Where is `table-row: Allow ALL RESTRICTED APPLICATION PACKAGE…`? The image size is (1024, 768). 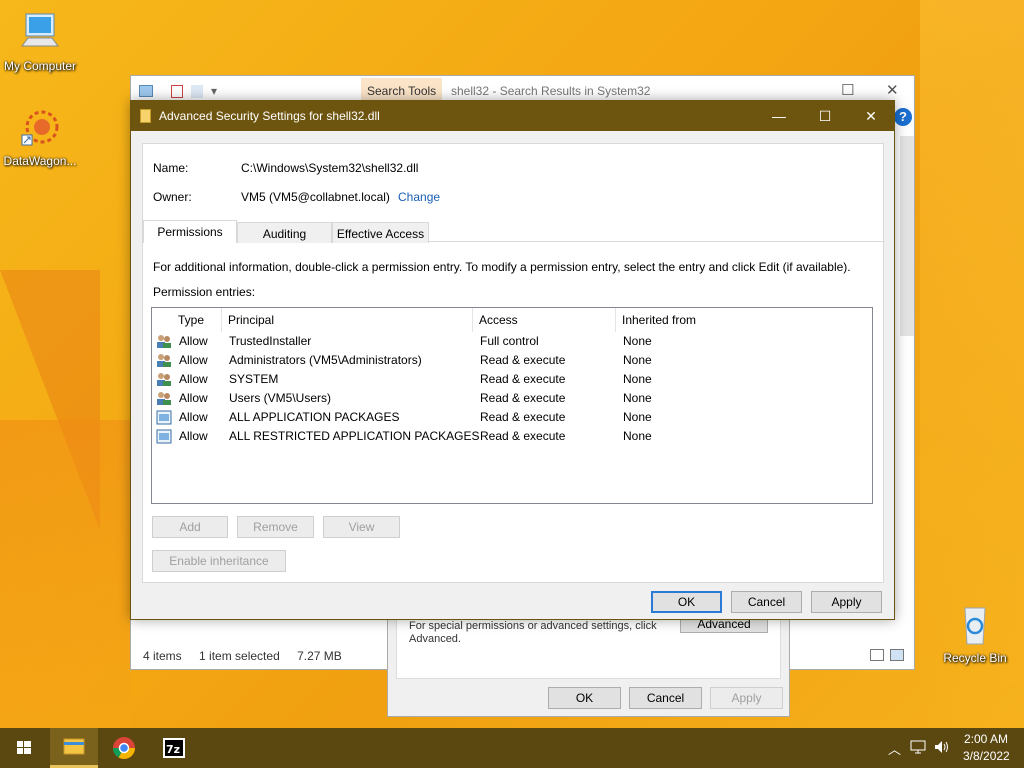
table-row: Allow ALL RESTRICTED APPLICATION PACKAGE… is located at coordinates (511, 436).